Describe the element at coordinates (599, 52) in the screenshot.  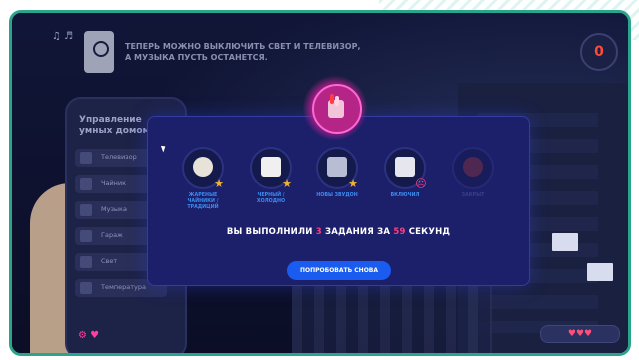
I see `timer-counter: 0` at that location.